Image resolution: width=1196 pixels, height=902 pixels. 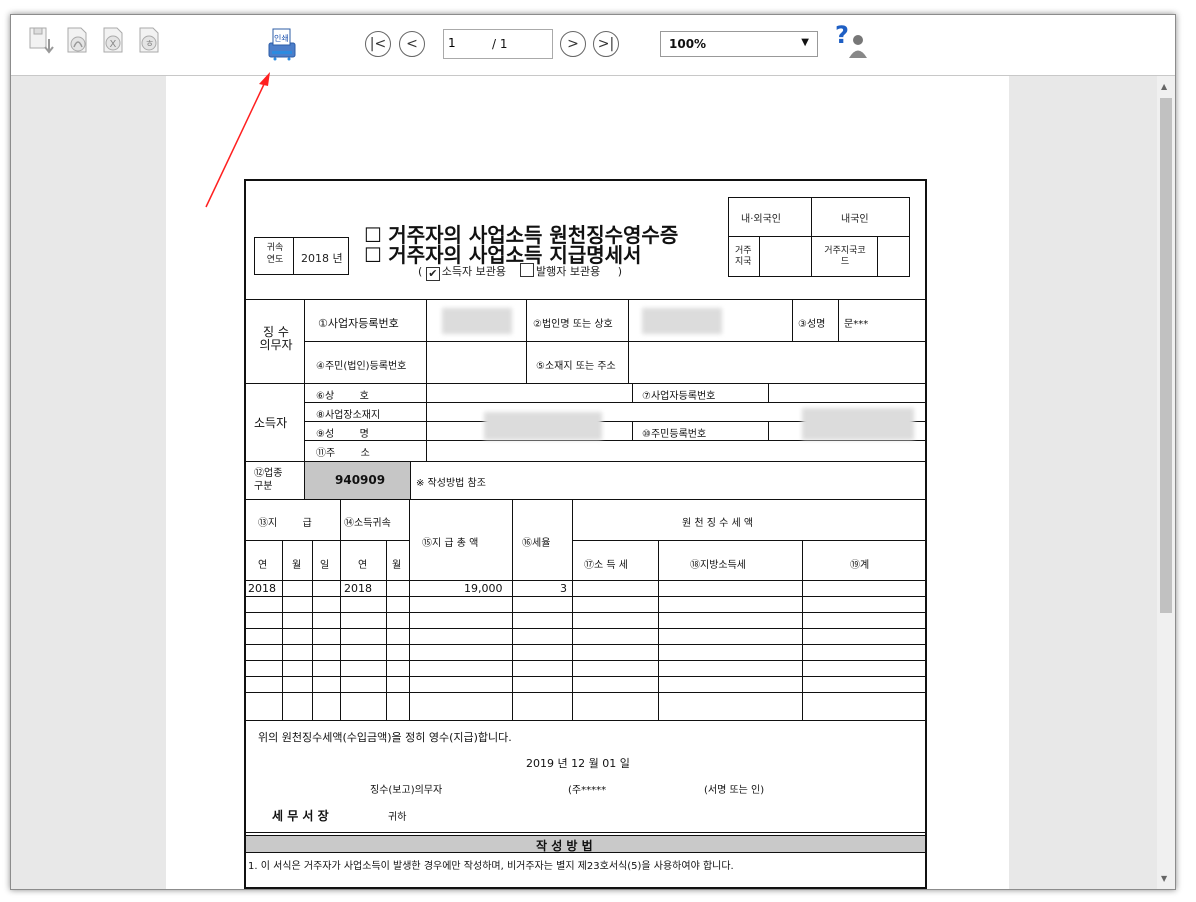 I want to click on payer-sig-value: (주*****, so click(x=587, y=790).